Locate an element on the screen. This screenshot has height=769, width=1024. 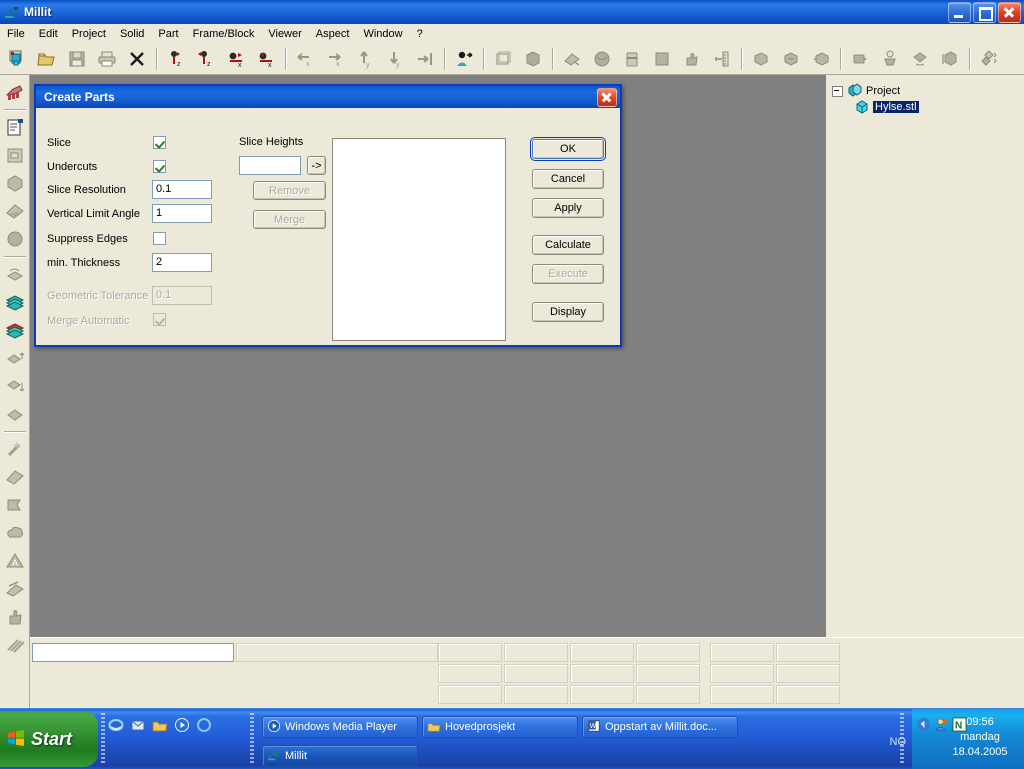
magic-wand-icon is located at coordinates (15, 449).